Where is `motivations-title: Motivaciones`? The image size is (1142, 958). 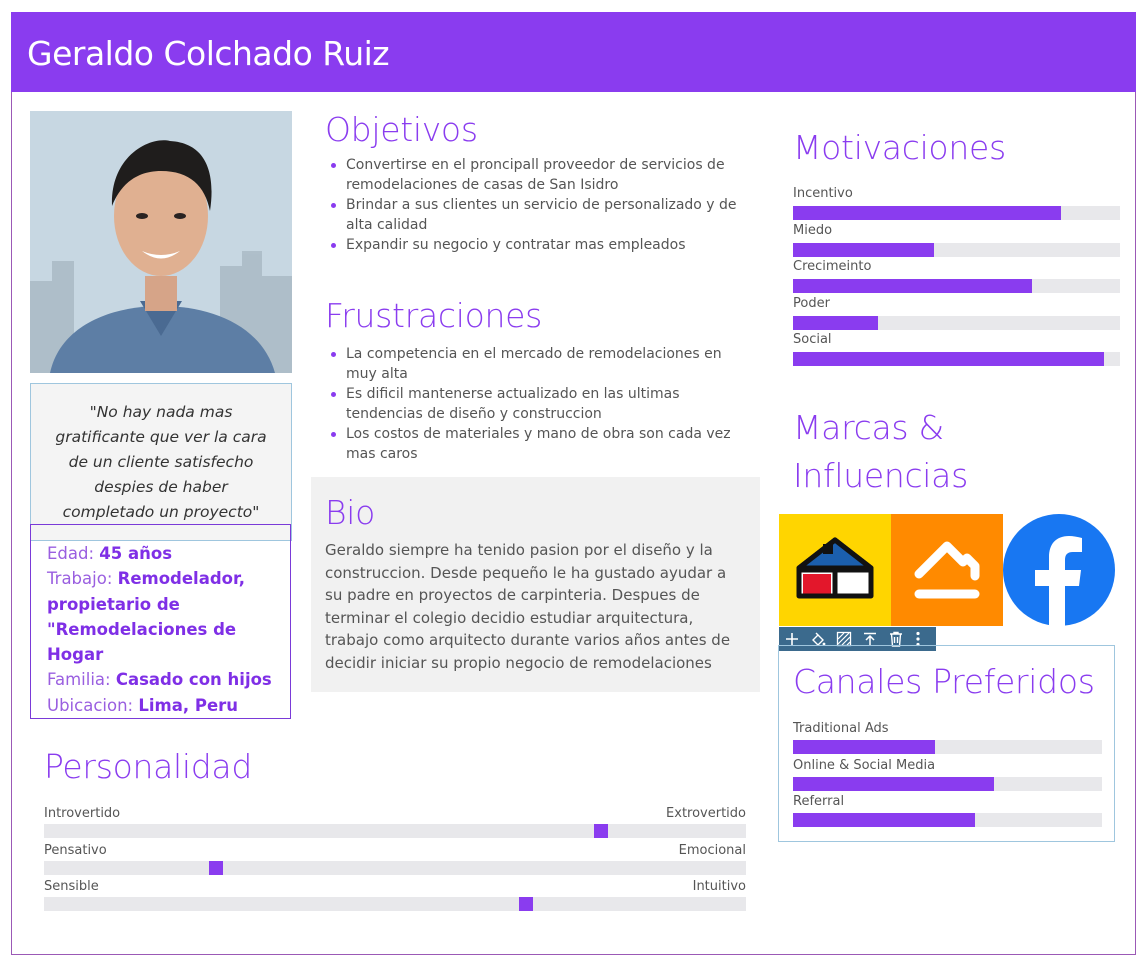 motivations-title: Motivaciones is located at coordinates (899, 147).